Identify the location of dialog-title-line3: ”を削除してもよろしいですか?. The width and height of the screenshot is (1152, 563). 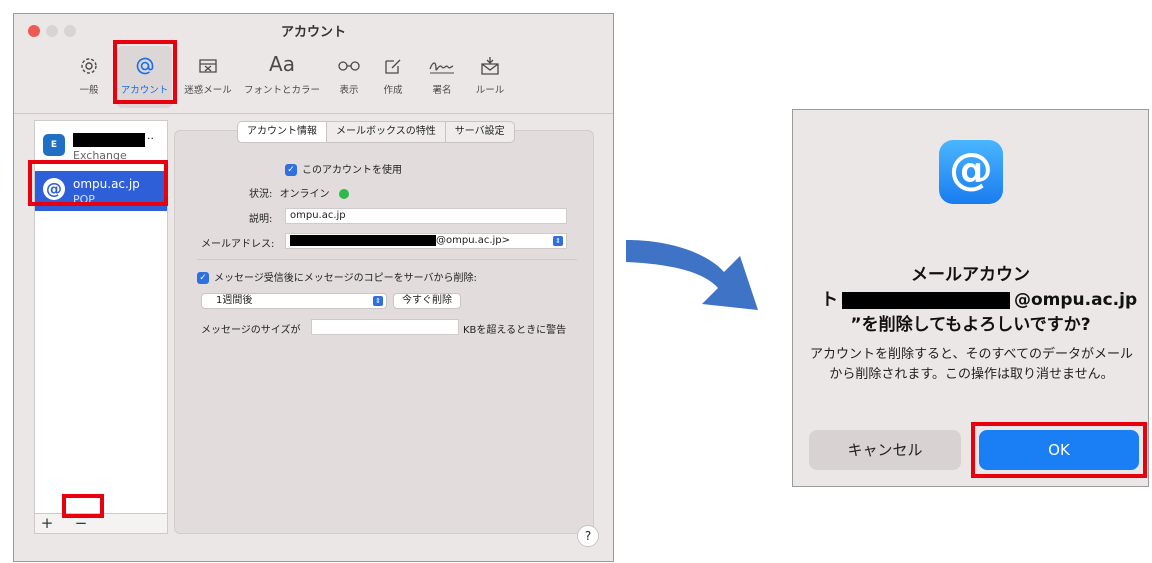
(970, 325).